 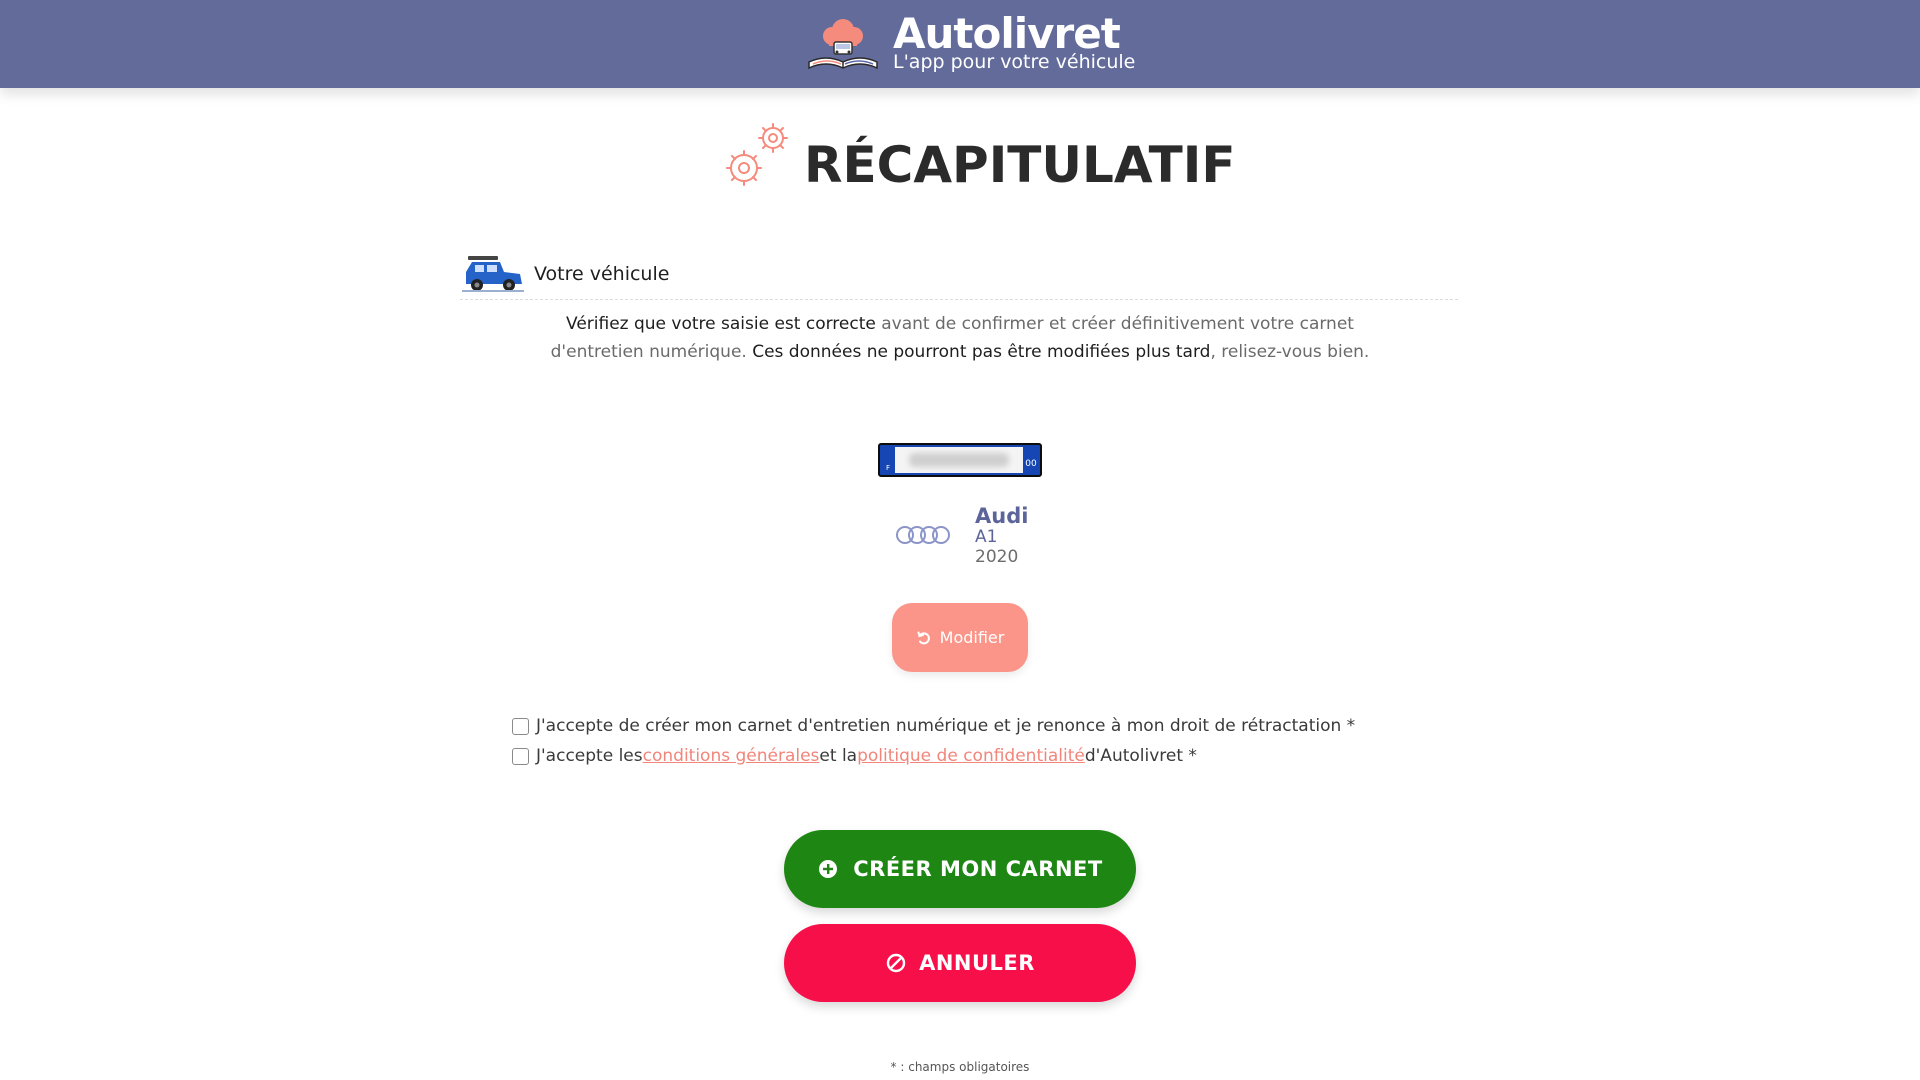 What do you see at coordinates (520, 726) in the screenshot?
I see `consent-retraction-checkbox` at bounding box center [520, 726].